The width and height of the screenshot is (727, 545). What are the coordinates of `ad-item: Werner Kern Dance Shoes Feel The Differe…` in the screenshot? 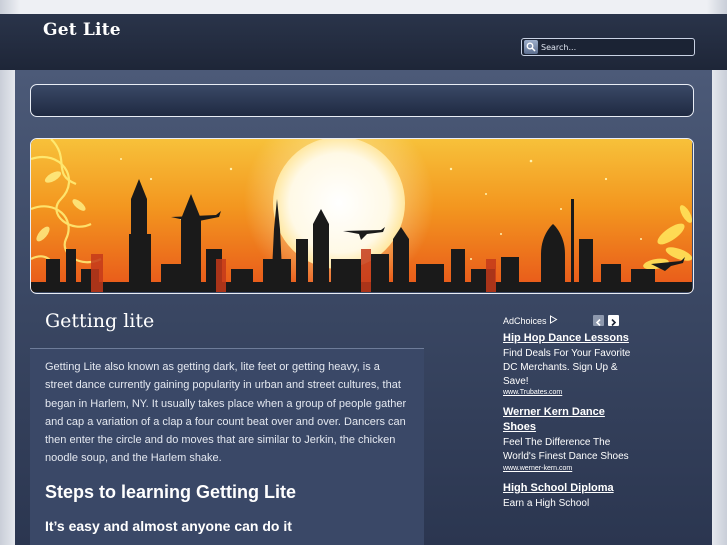 It's located at (568, 438).